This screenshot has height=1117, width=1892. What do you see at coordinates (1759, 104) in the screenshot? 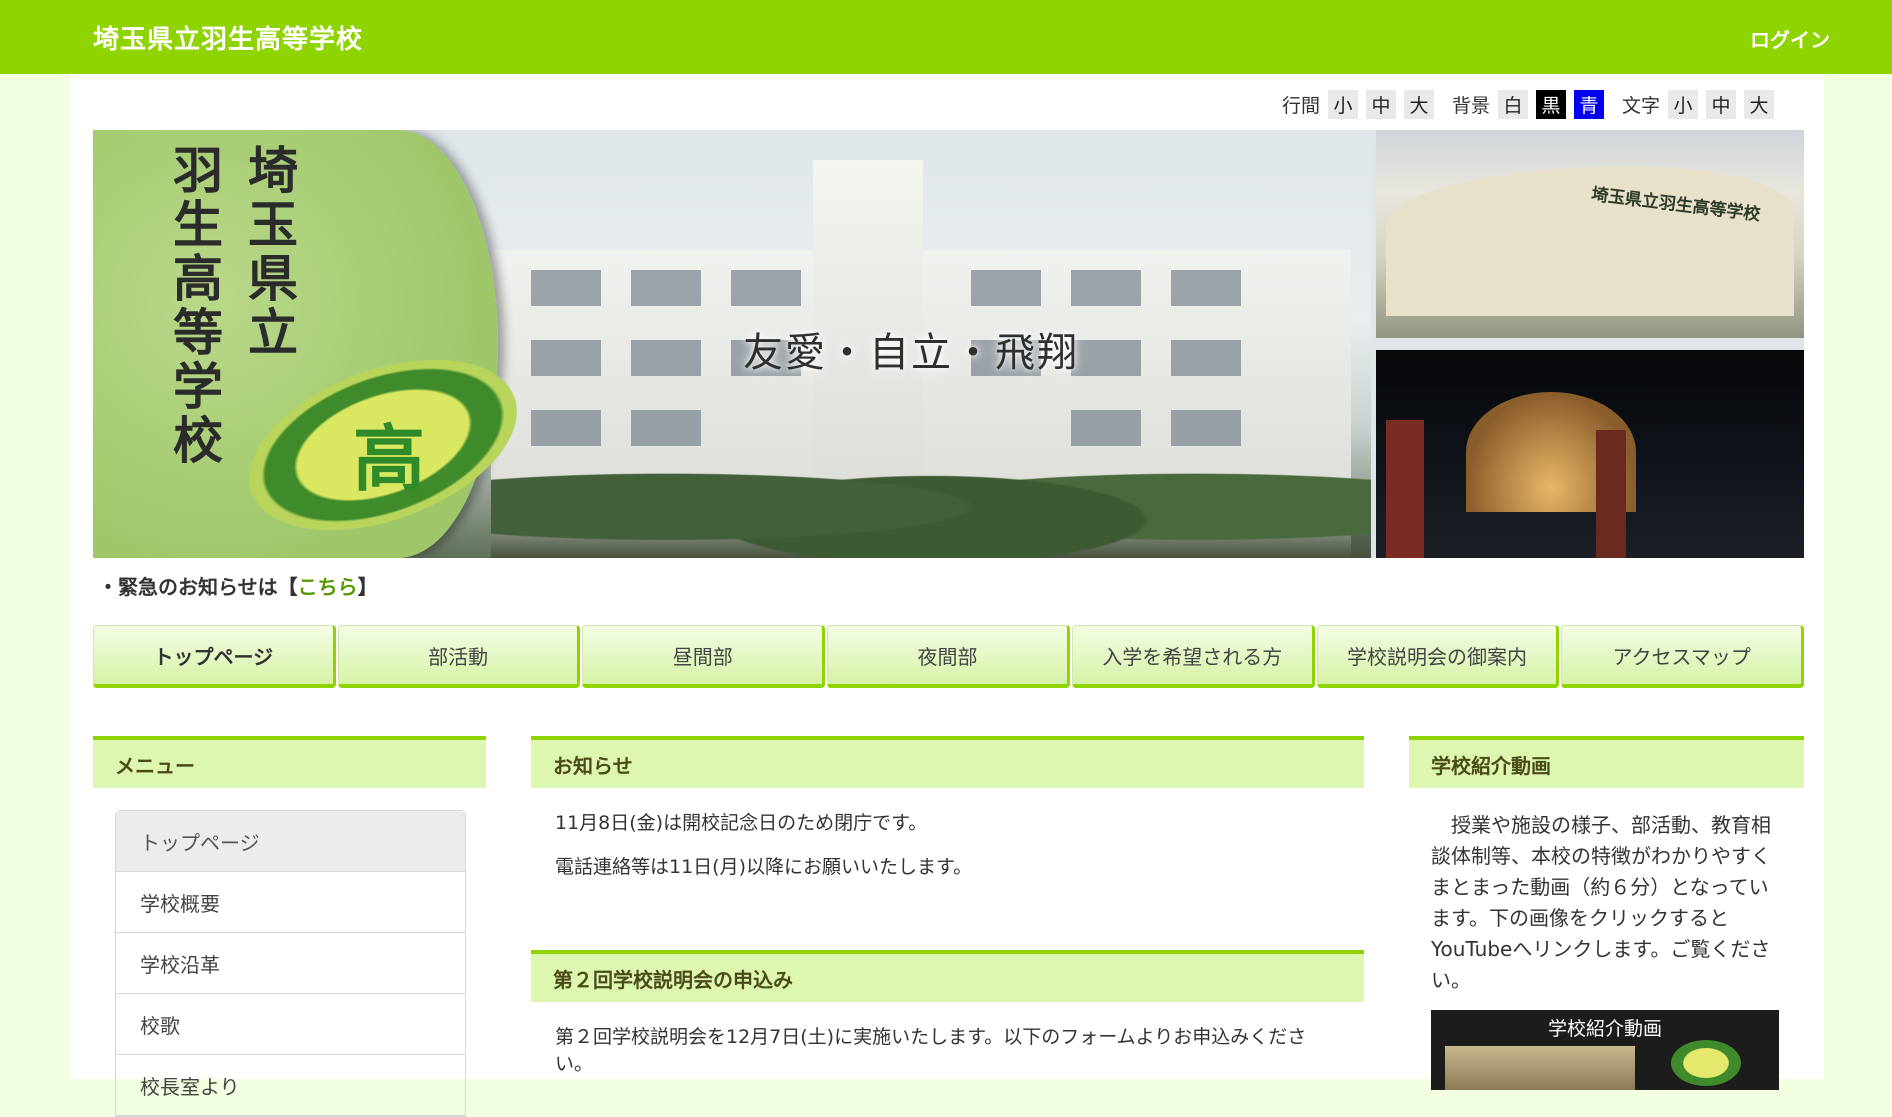
I see `text-size-large-button: 大` at bounding box center [1759, 104].